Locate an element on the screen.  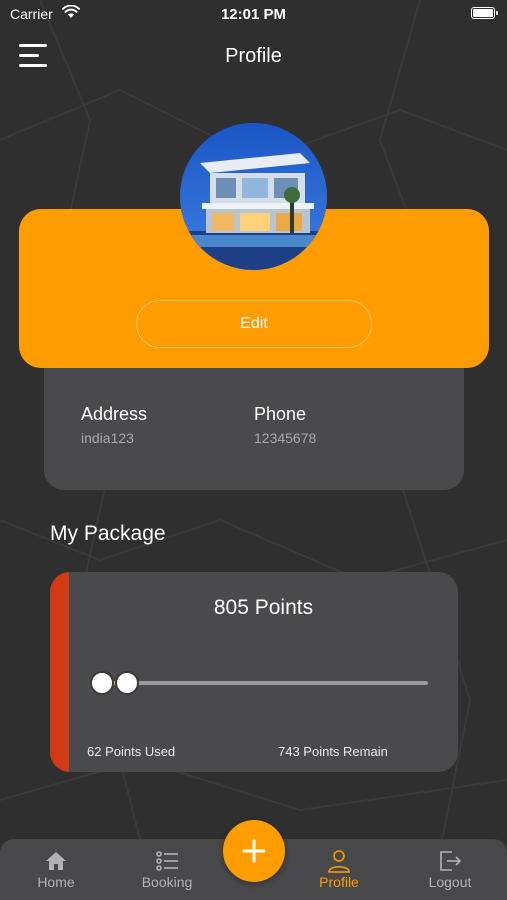
plus-icon is located at coordinates (254, 851).